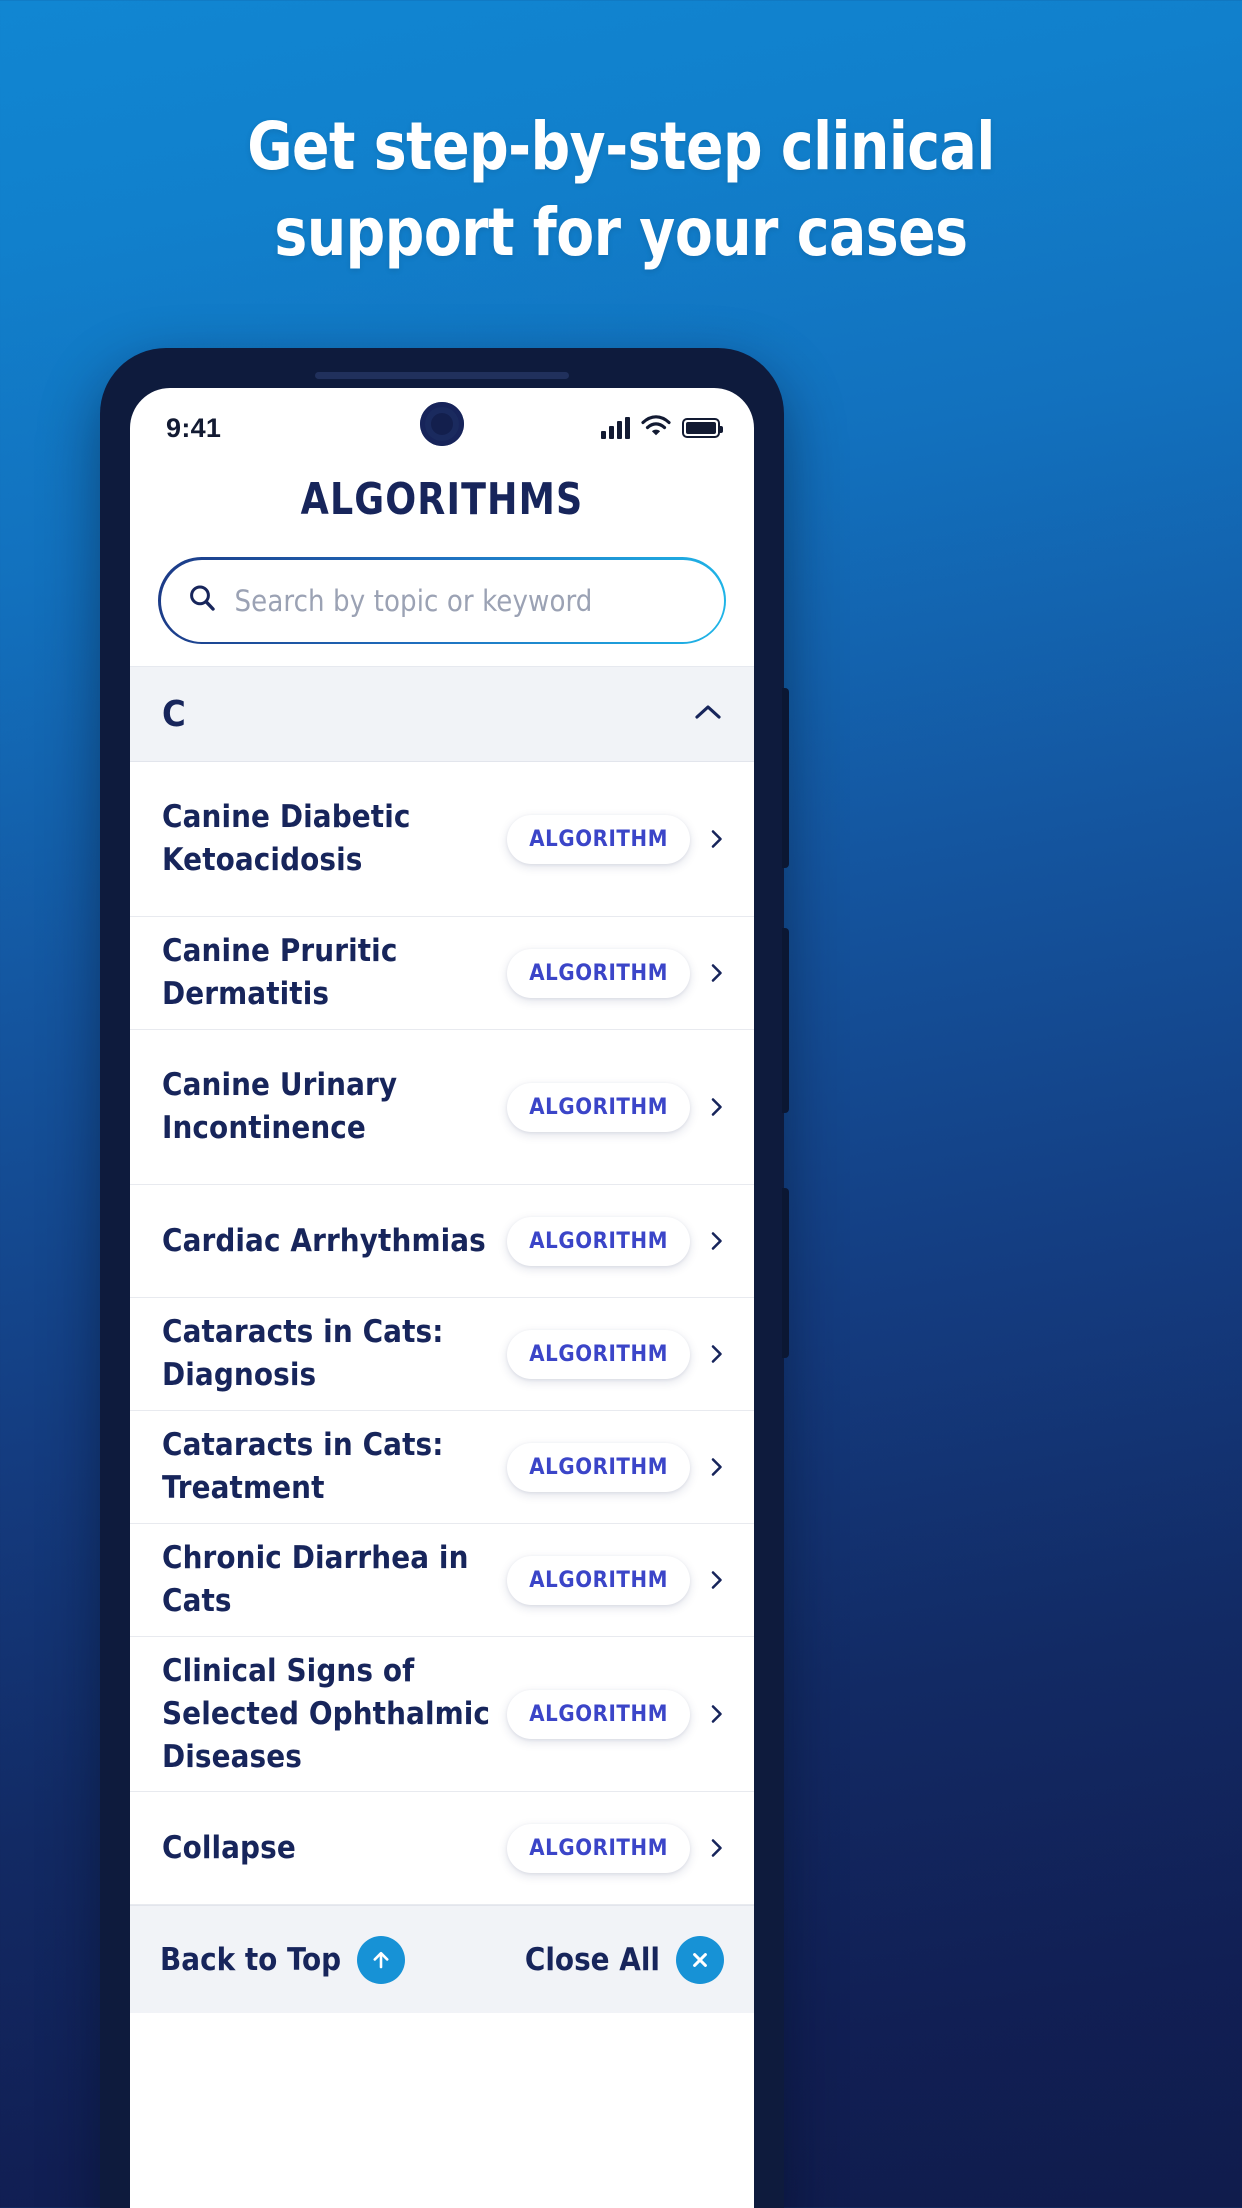 The width and height of the screenshot is (1242, 2208). What do you see at coordinates (442, 714) in the screenshot?
I see `section-header-c: C` at bounding box center [442, 714].